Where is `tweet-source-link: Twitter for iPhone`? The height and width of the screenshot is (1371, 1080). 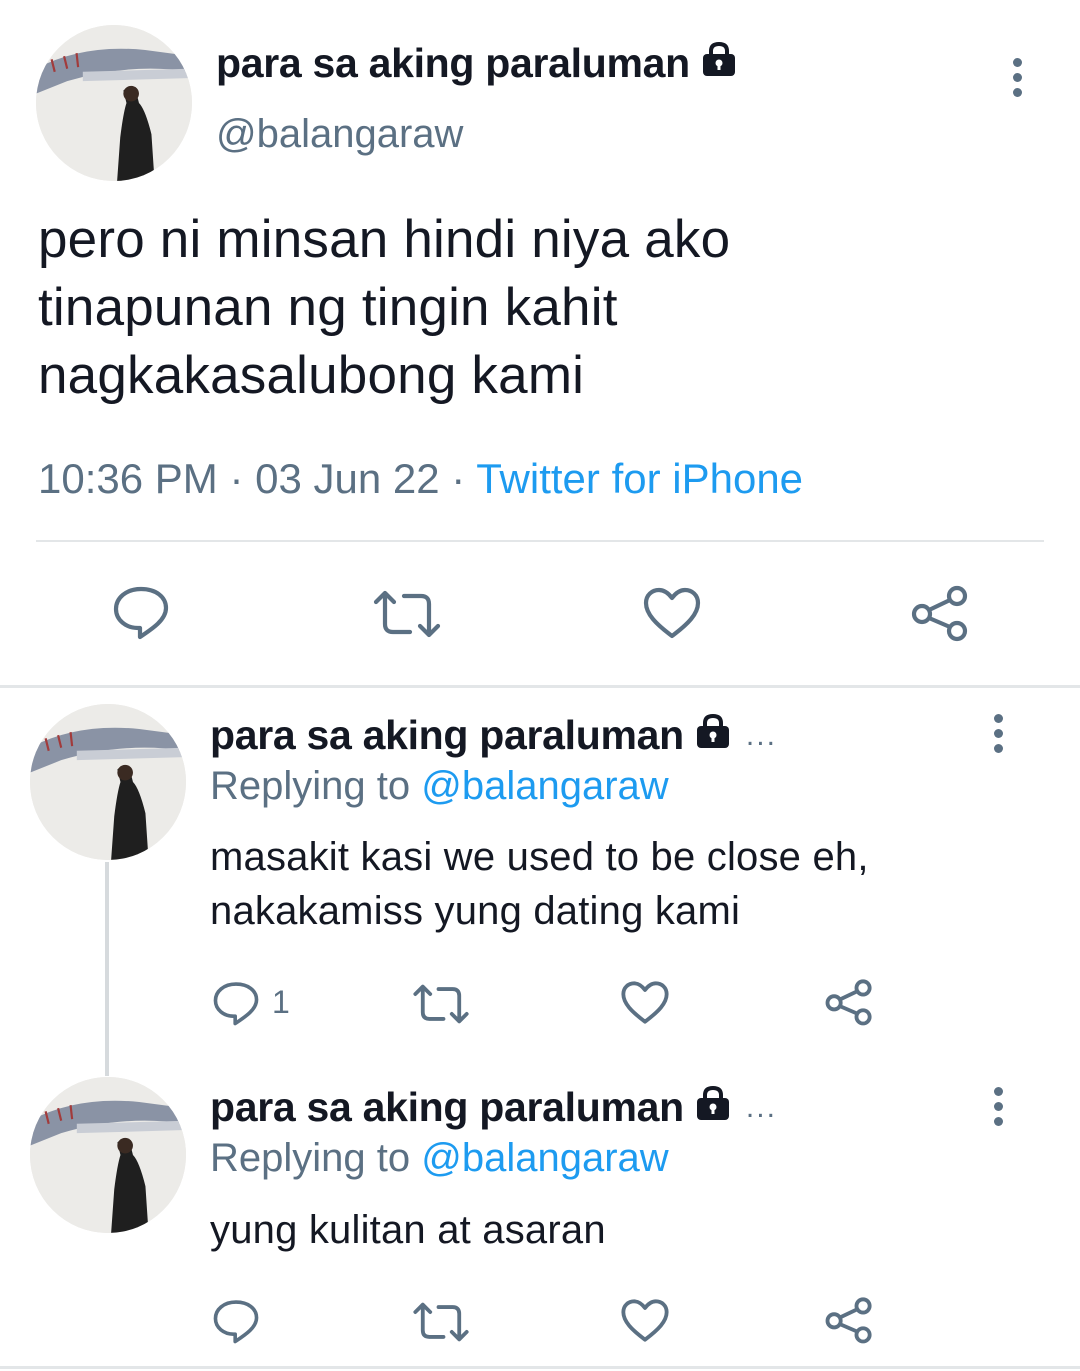 tweet-source-link: Twitter for iPhone is located at coordinates (639, 478).